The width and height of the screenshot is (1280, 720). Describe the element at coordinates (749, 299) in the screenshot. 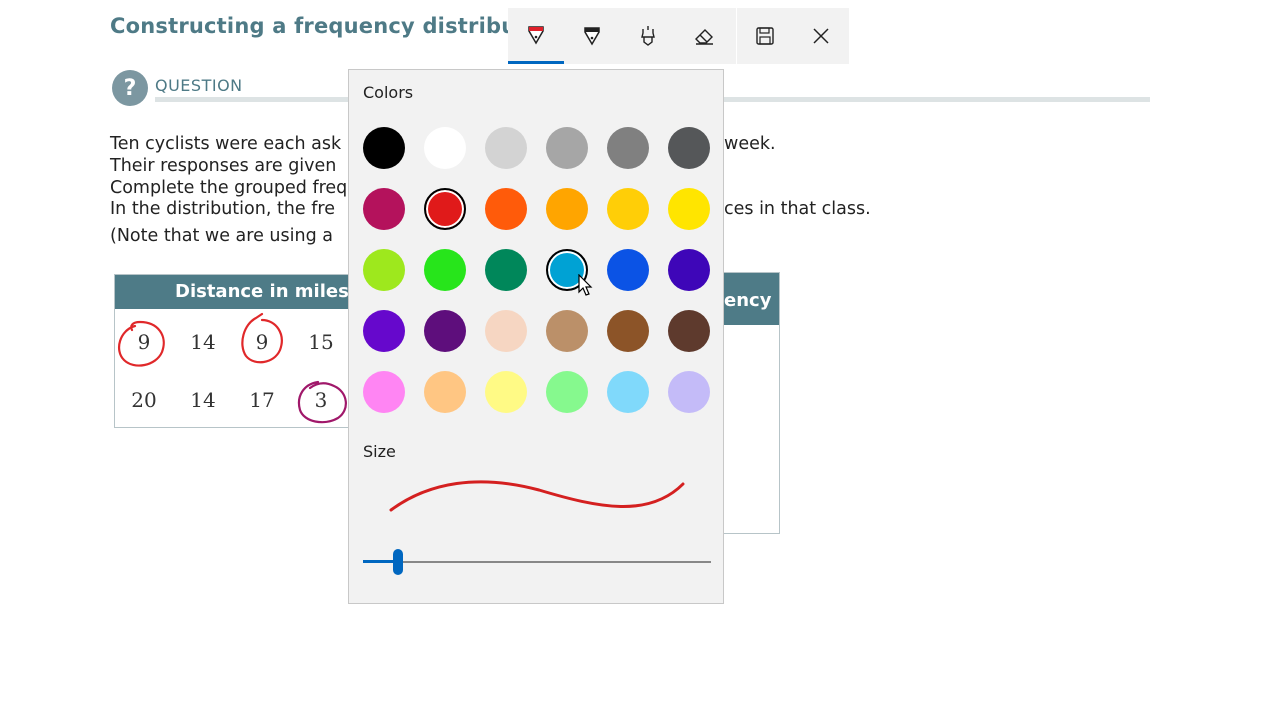

I see `frequency-table-header: ency` at that location.